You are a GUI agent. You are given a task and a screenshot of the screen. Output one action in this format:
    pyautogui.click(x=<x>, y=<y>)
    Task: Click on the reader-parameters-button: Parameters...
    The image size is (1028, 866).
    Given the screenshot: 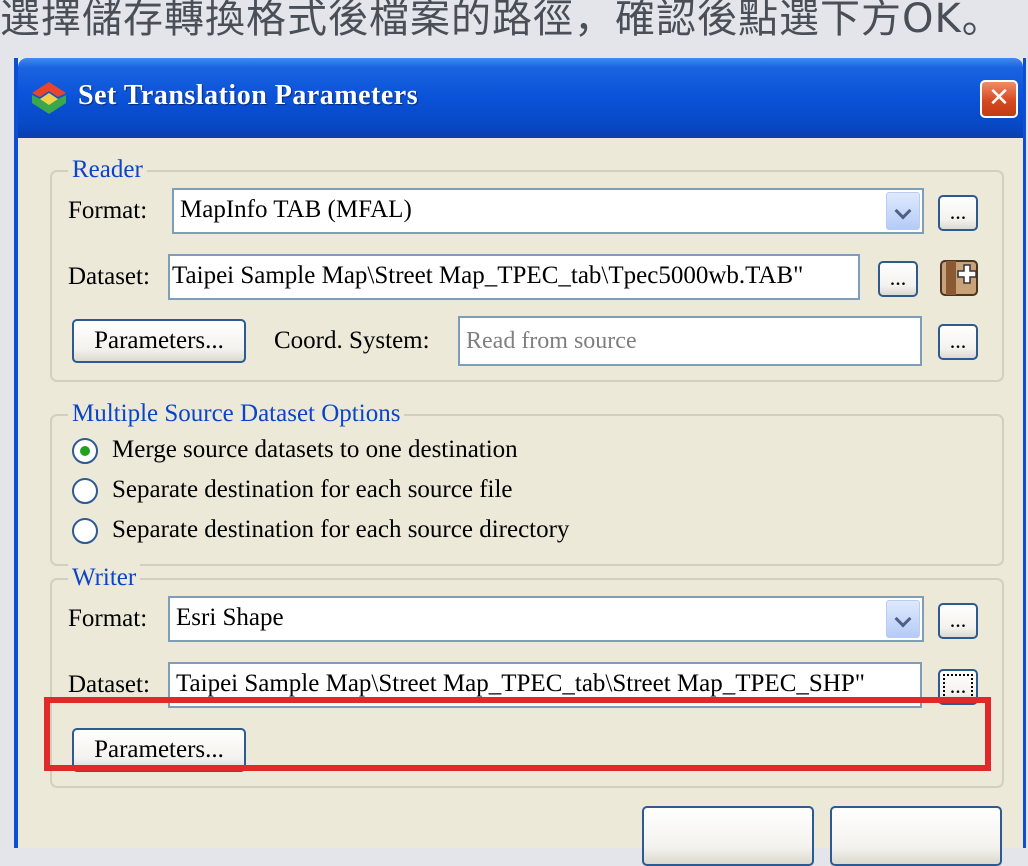 What is the action you would take?
    pyautogui.click(x=159, y=341)
    